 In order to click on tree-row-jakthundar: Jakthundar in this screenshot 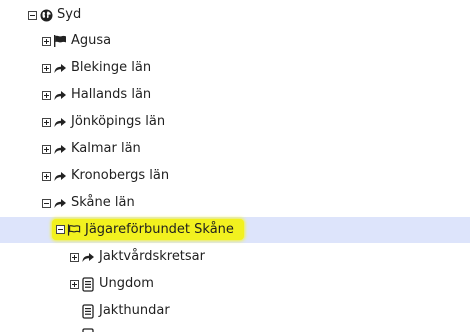, I will do `click(235, 311)`.